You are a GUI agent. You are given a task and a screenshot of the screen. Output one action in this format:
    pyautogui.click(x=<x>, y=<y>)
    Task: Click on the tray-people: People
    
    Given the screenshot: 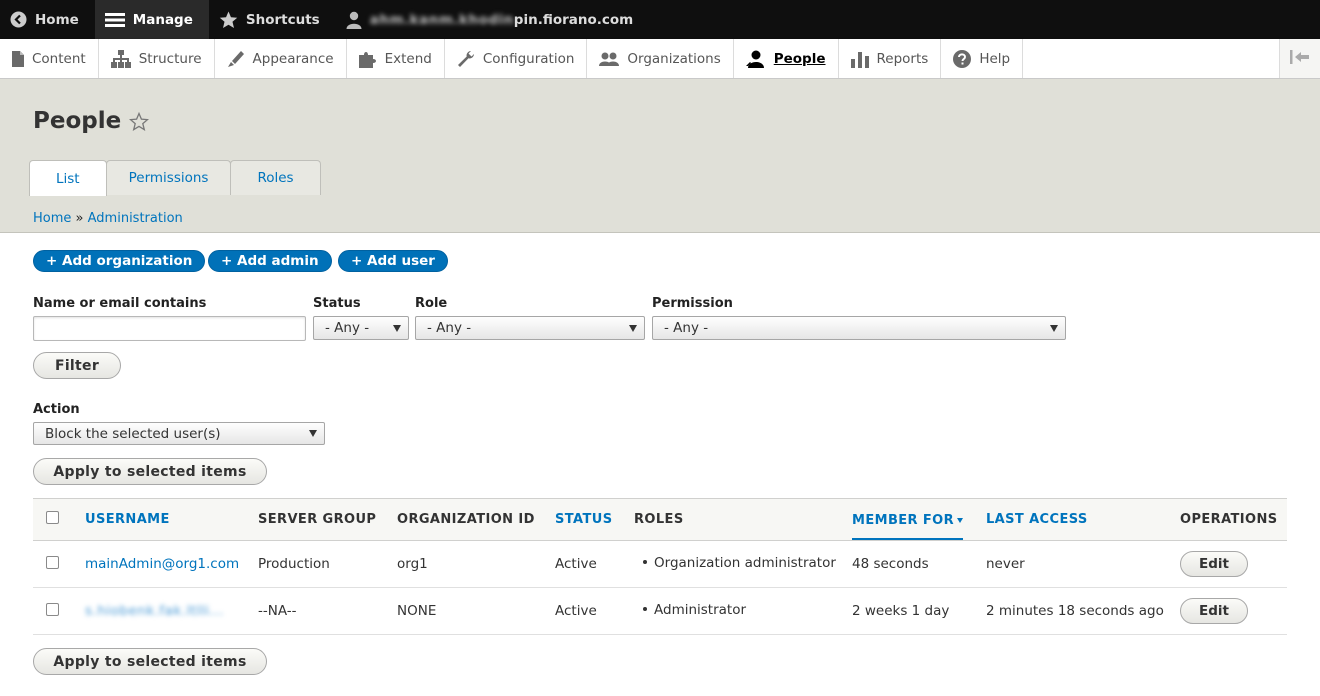 What is the action you would take?
    pyautogui.click(x=786, y=58)
    